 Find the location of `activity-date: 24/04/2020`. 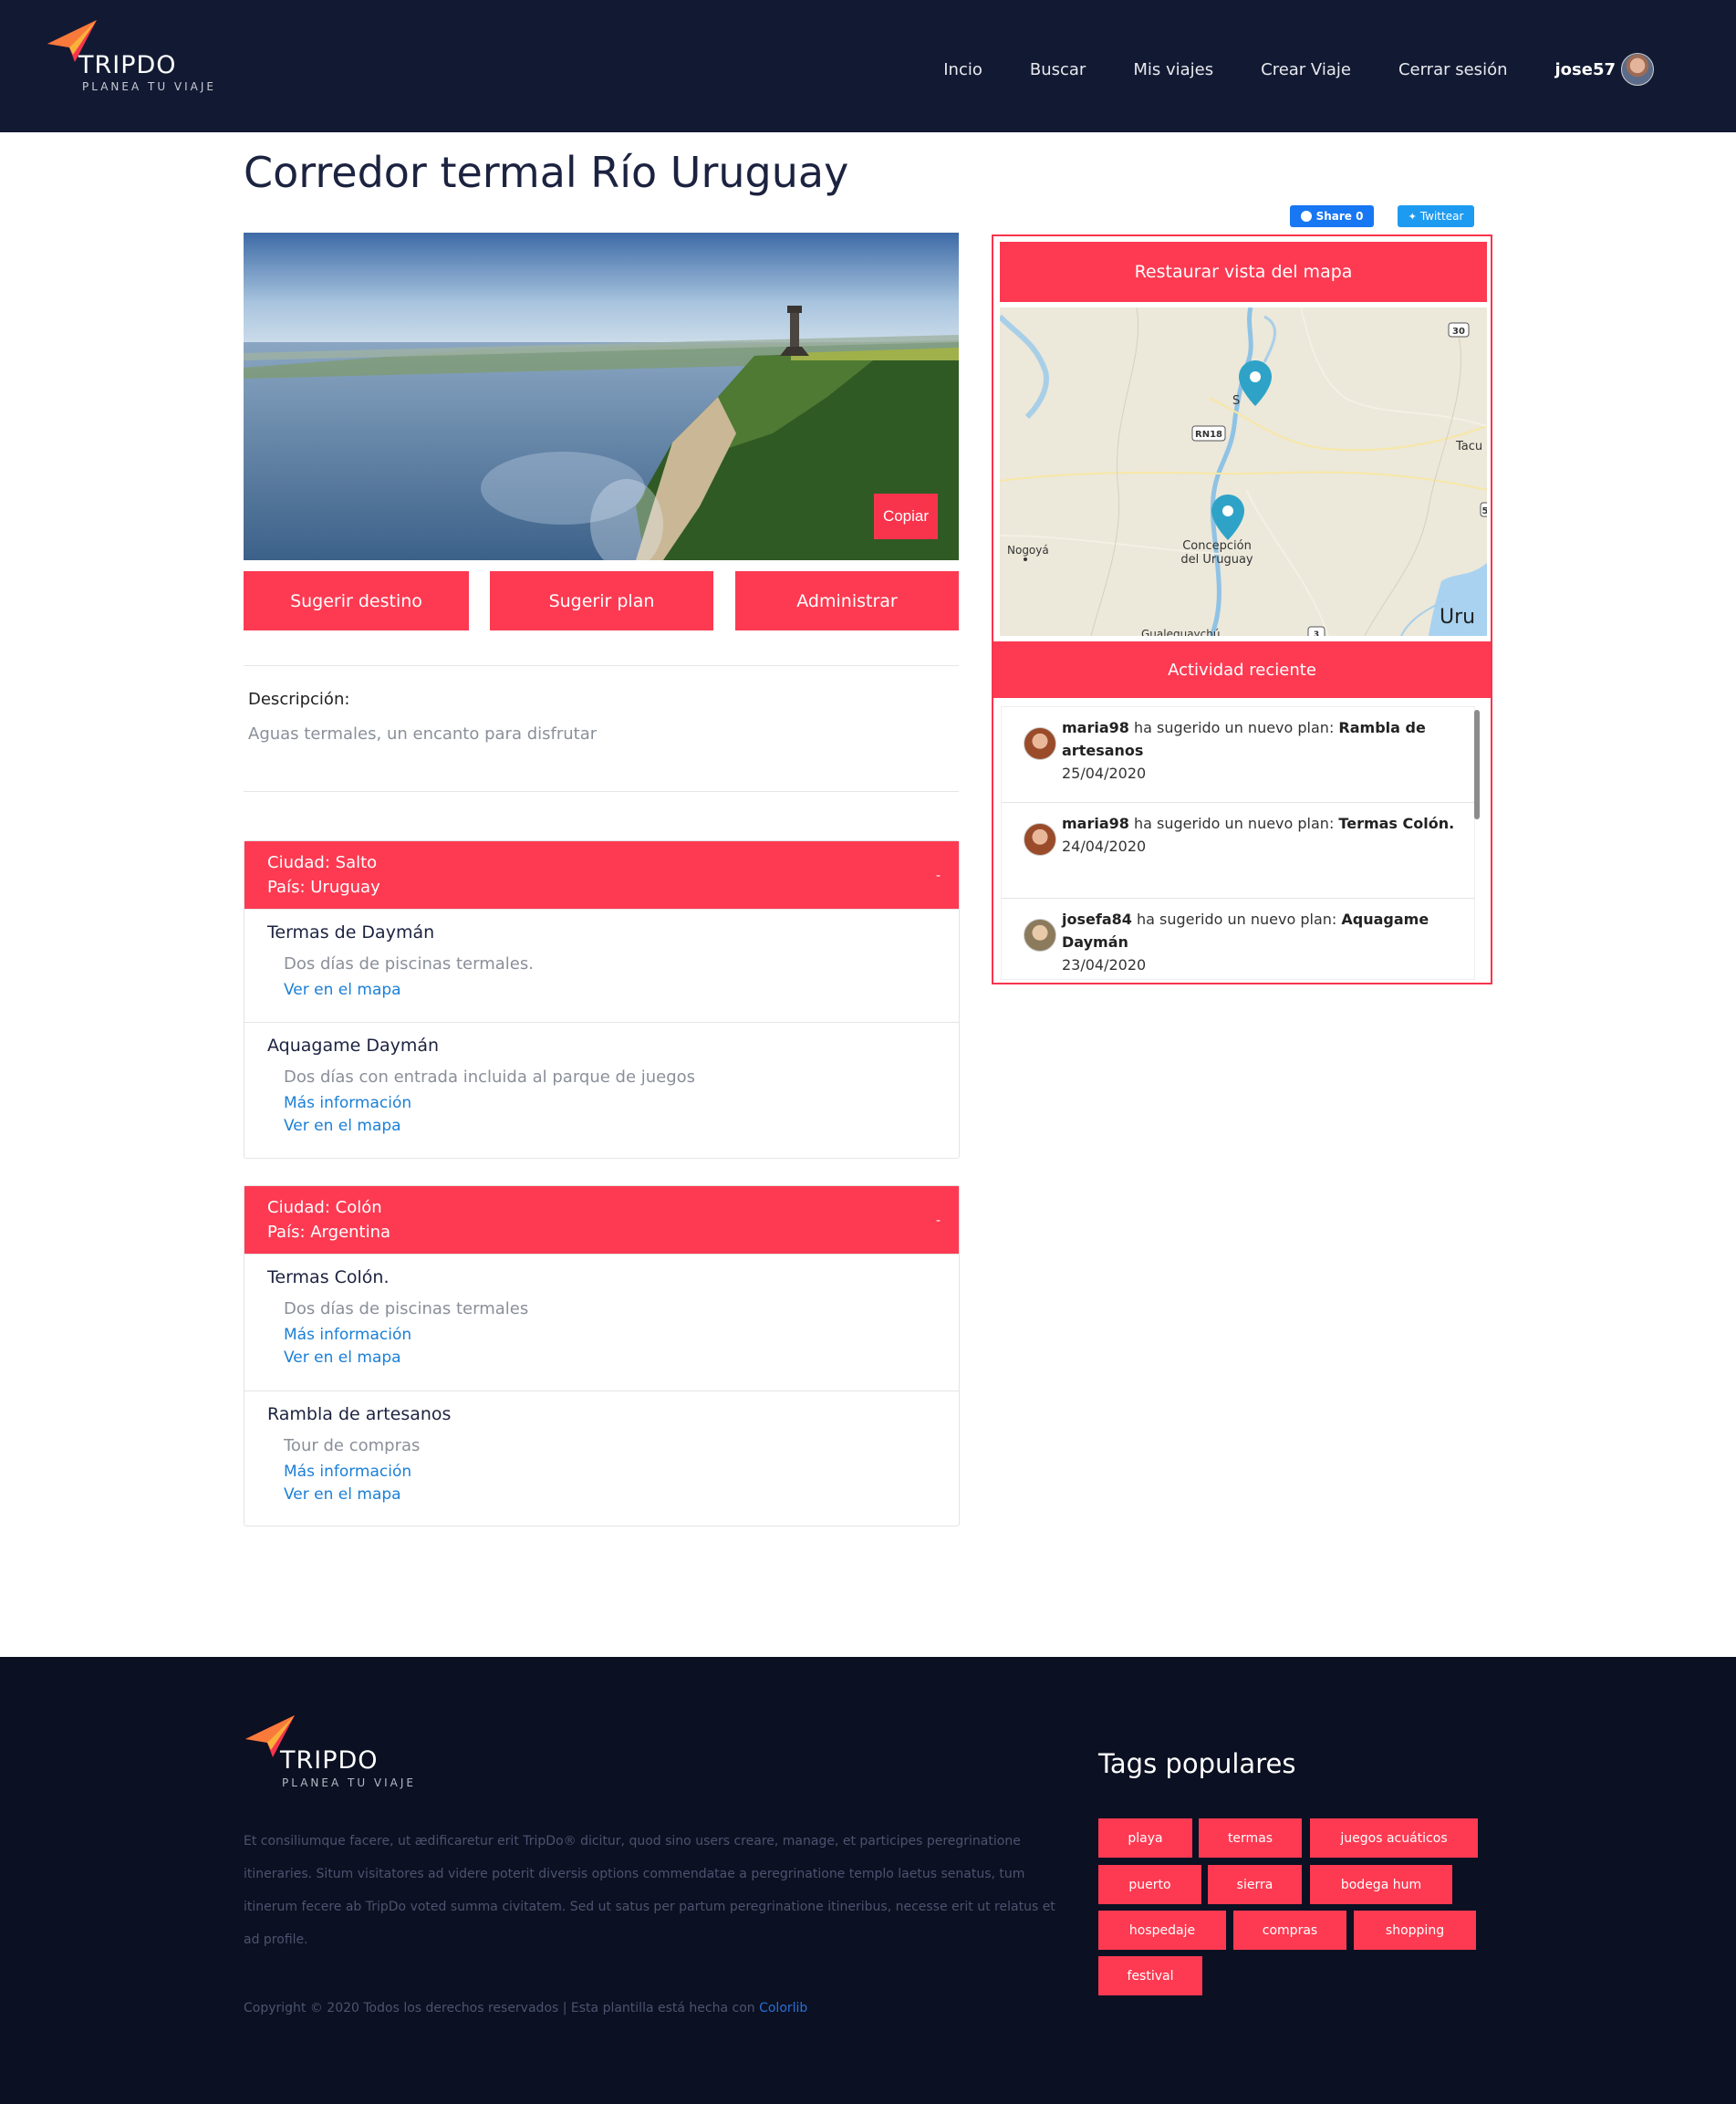

activity-date: 24/04/2020 is located at coordinates (1104, 846).